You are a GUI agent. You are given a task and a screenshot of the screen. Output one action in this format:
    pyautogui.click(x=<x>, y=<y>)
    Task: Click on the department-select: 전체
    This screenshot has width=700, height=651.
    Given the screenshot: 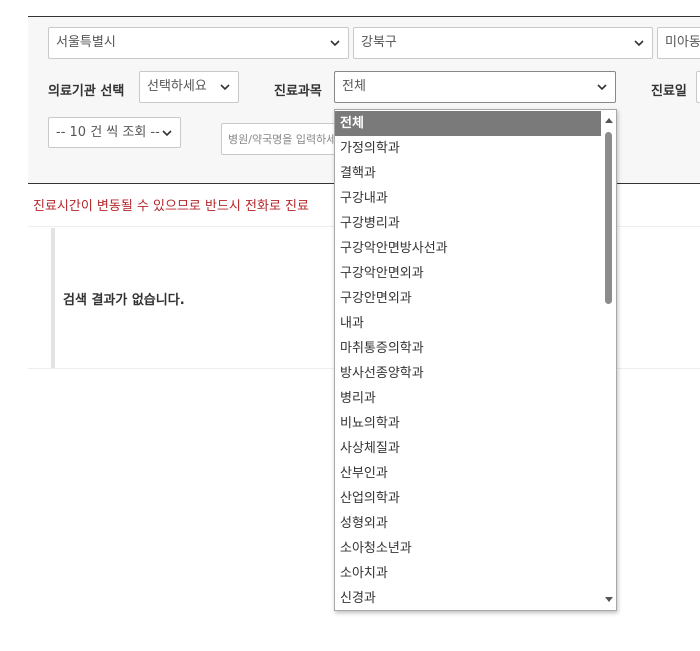 What is the action you would take?
    pyautogui.click(x=475, y=87)
    